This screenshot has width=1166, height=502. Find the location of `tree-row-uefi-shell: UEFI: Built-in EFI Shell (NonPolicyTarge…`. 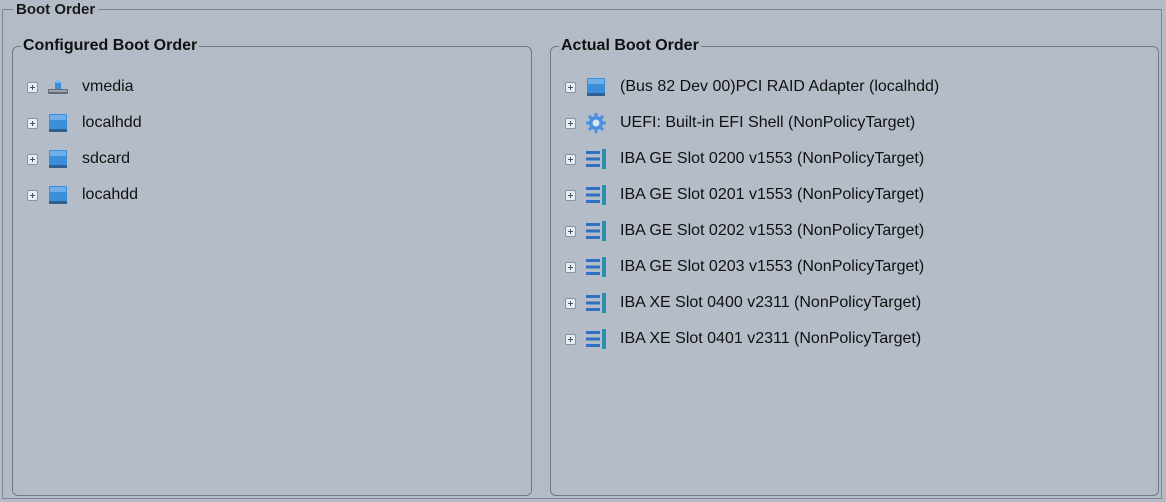

tree-row-uefi-shell: UEFI: Built-in EFI Shell (NonPolicyTarge… is located at coordinates (861, 123).